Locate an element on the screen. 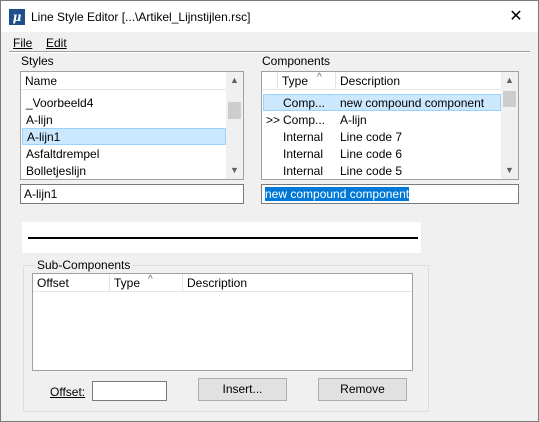 The width and height of the screenshot is (539, 422). row-description: A-lijn is located at coordinates (353, 120).